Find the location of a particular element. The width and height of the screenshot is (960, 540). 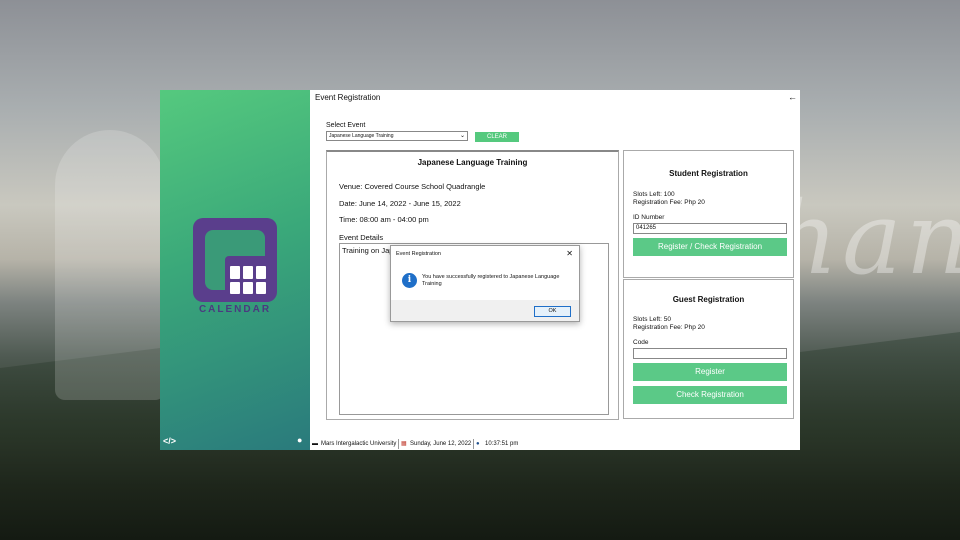

event-title: Japanese Language Training is located at coordinates (472, 162).